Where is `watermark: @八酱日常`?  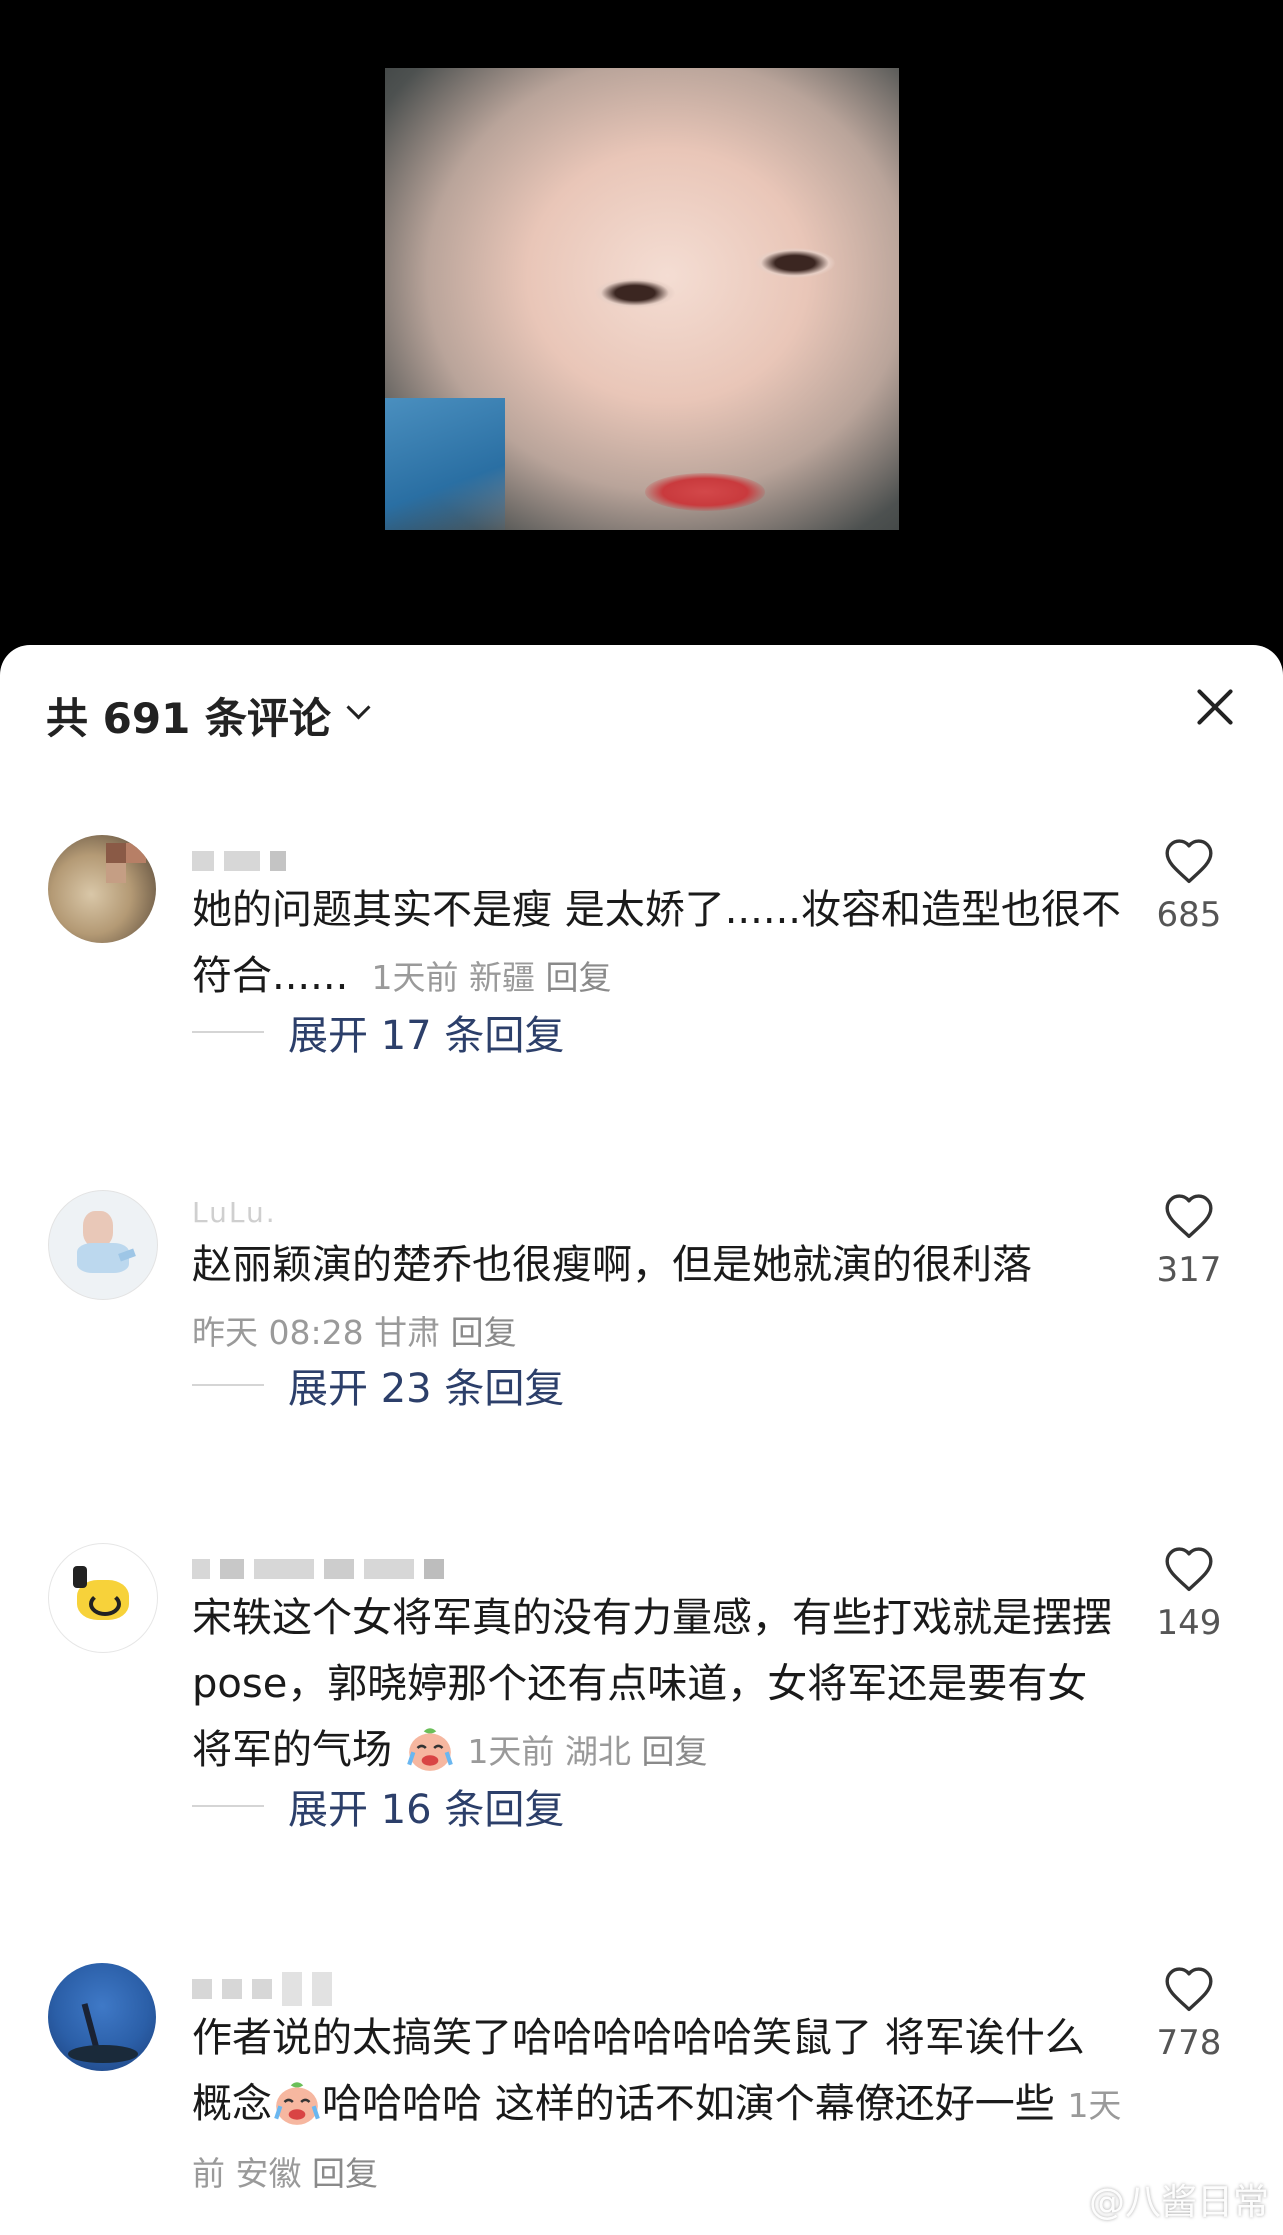
watermark: @八酱日常 is located at coordinates (1156, 2199).